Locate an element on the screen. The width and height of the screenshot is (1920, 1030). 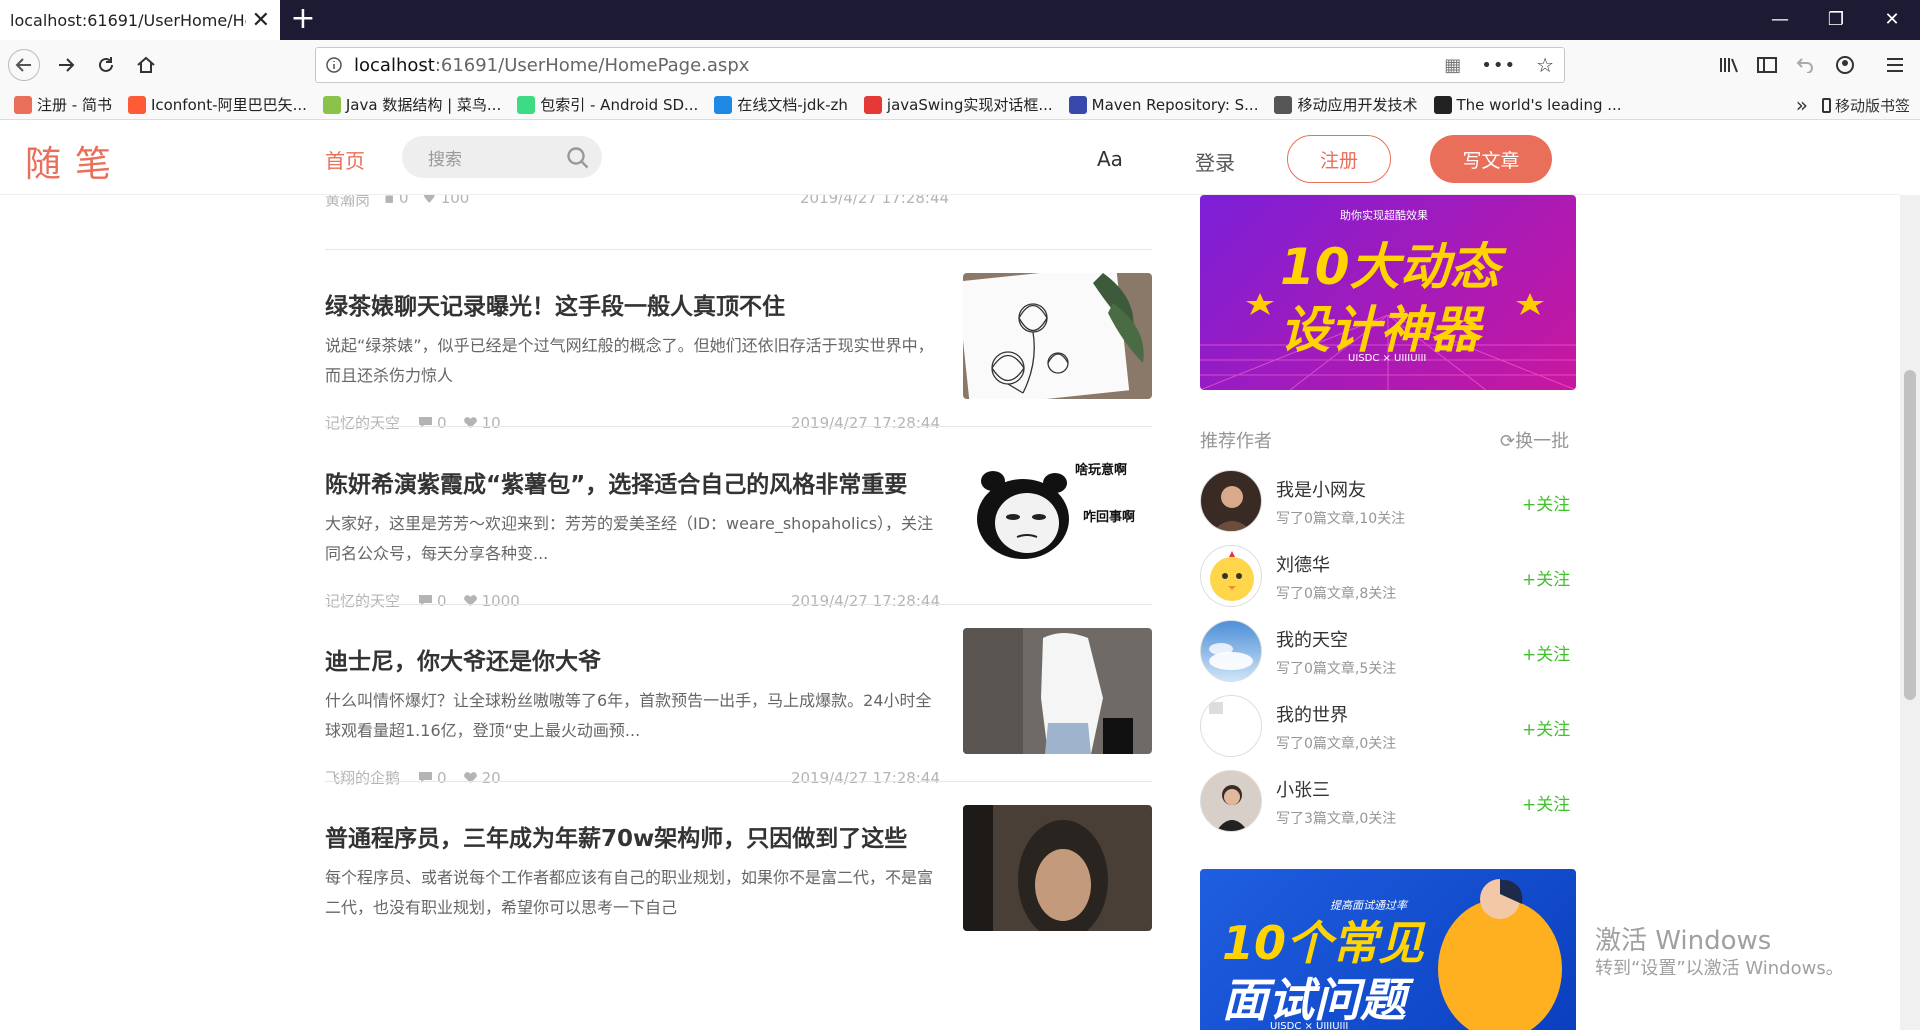
browser-tab-bar: localhost:61691/UserHome/Hom ✕ + — ❐ ✕ is located at coordinates (960, 20).